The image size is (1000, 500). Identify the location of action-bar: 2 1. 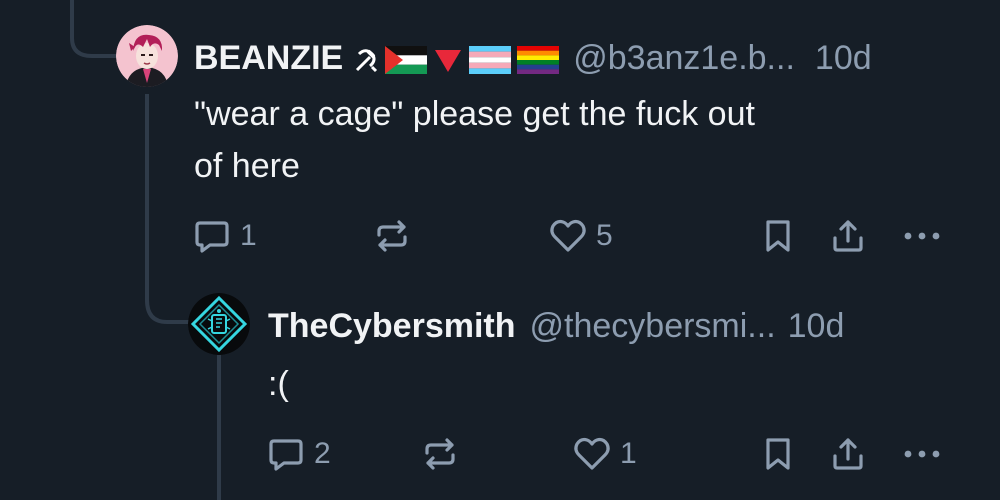
(611, 454).